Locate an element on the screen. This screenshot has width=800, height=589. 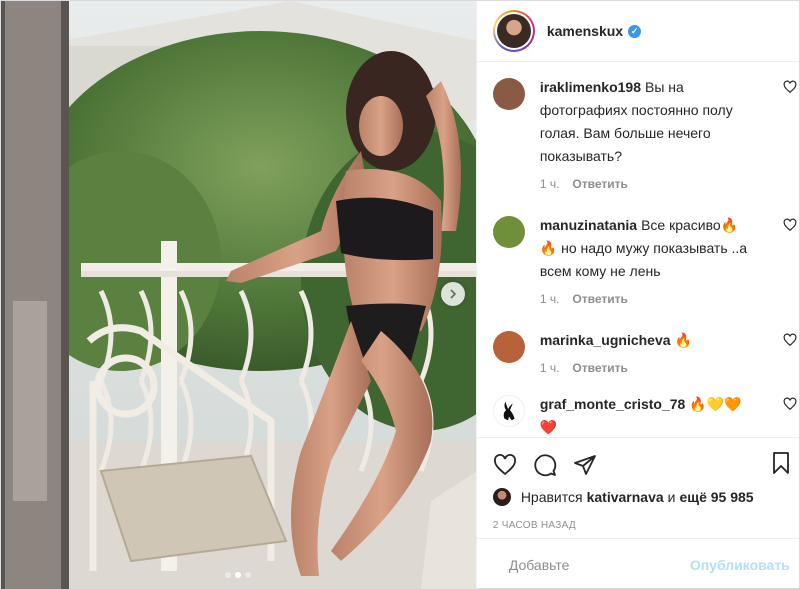
chevron-right-icon is located at coordinates (453, 294).